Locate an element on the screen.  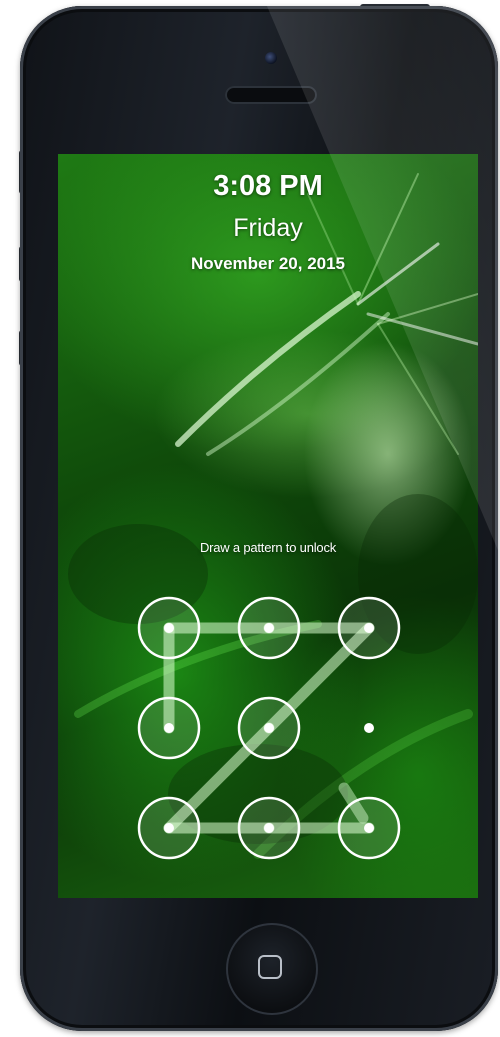
home-button is located at coordinates (272, 969).